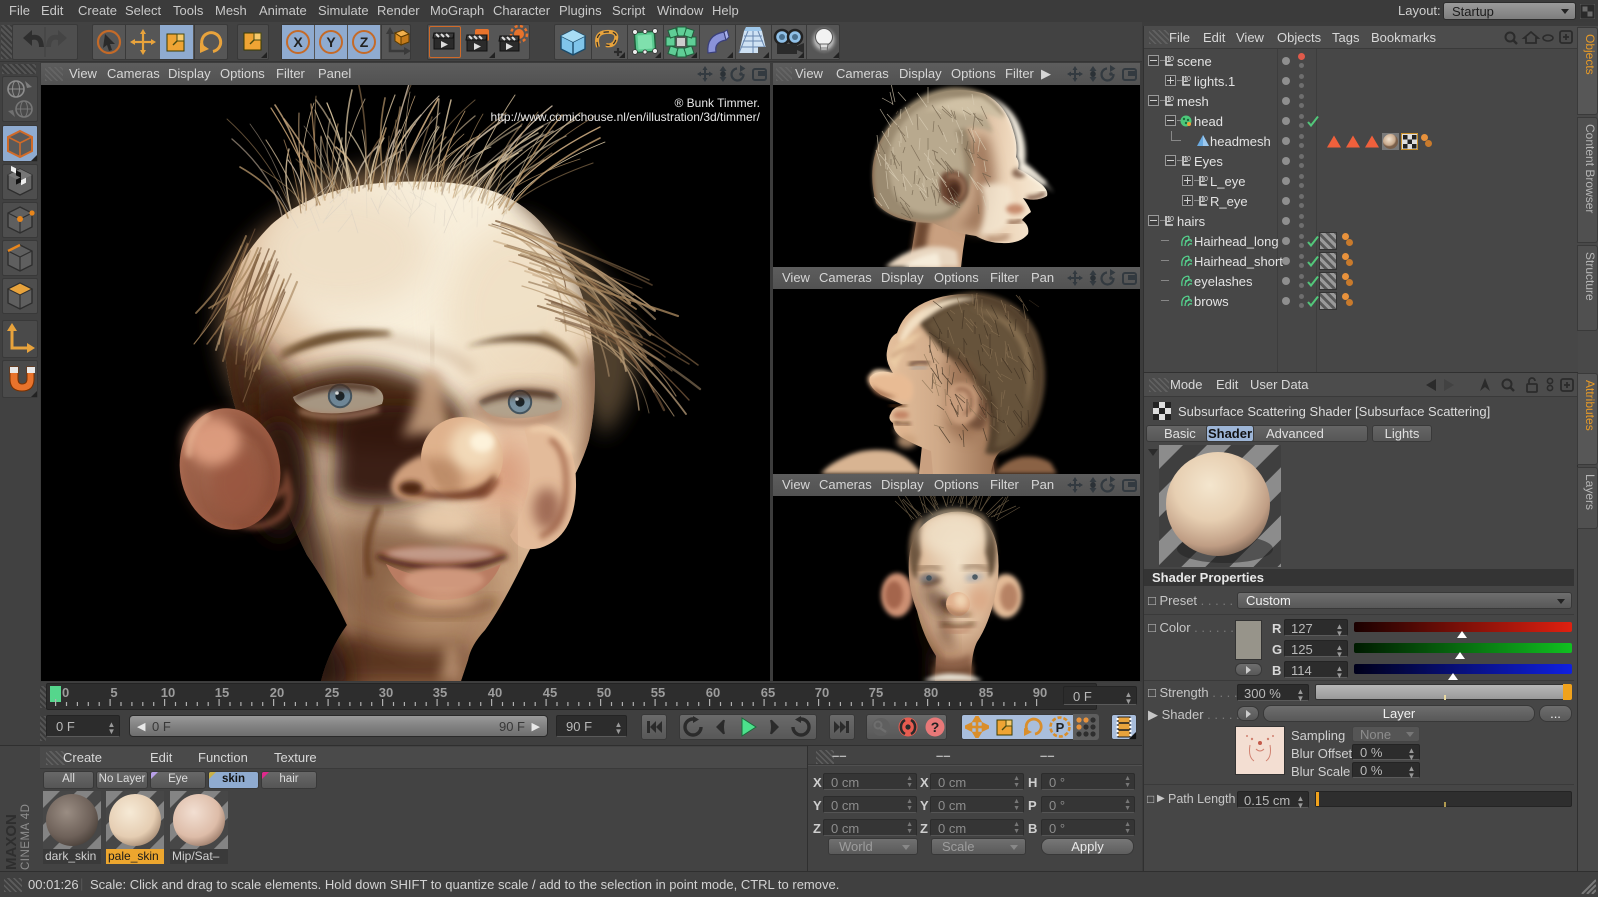  Describe the element at coordinates (364, 42) in the screenshot. I see `svg-text: Z` at that location.